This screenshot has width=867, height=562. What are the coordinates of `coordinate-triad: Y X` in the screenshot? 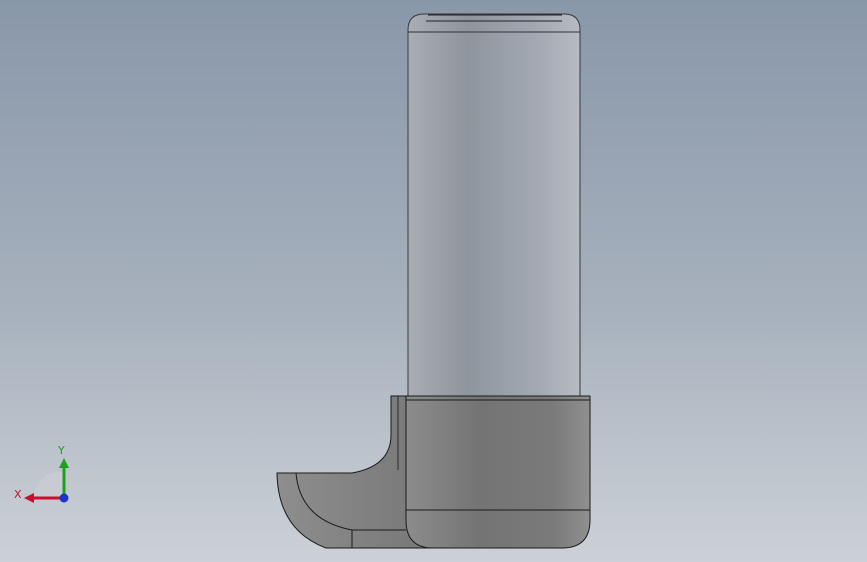 It's located at (41, 473).